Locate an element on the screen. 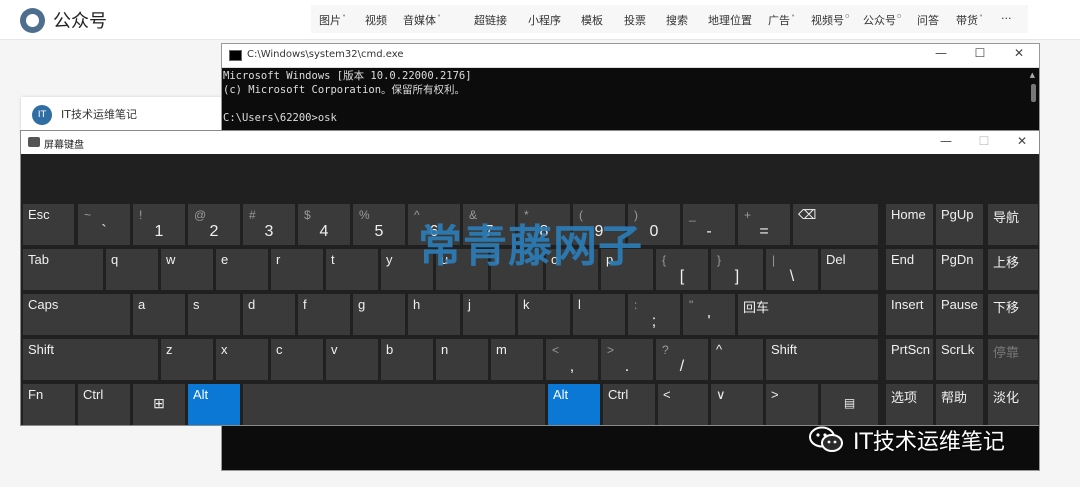 The height and width of the screenshot is (487, 1080). key-4: $4 is located at coordinates (324, 224).